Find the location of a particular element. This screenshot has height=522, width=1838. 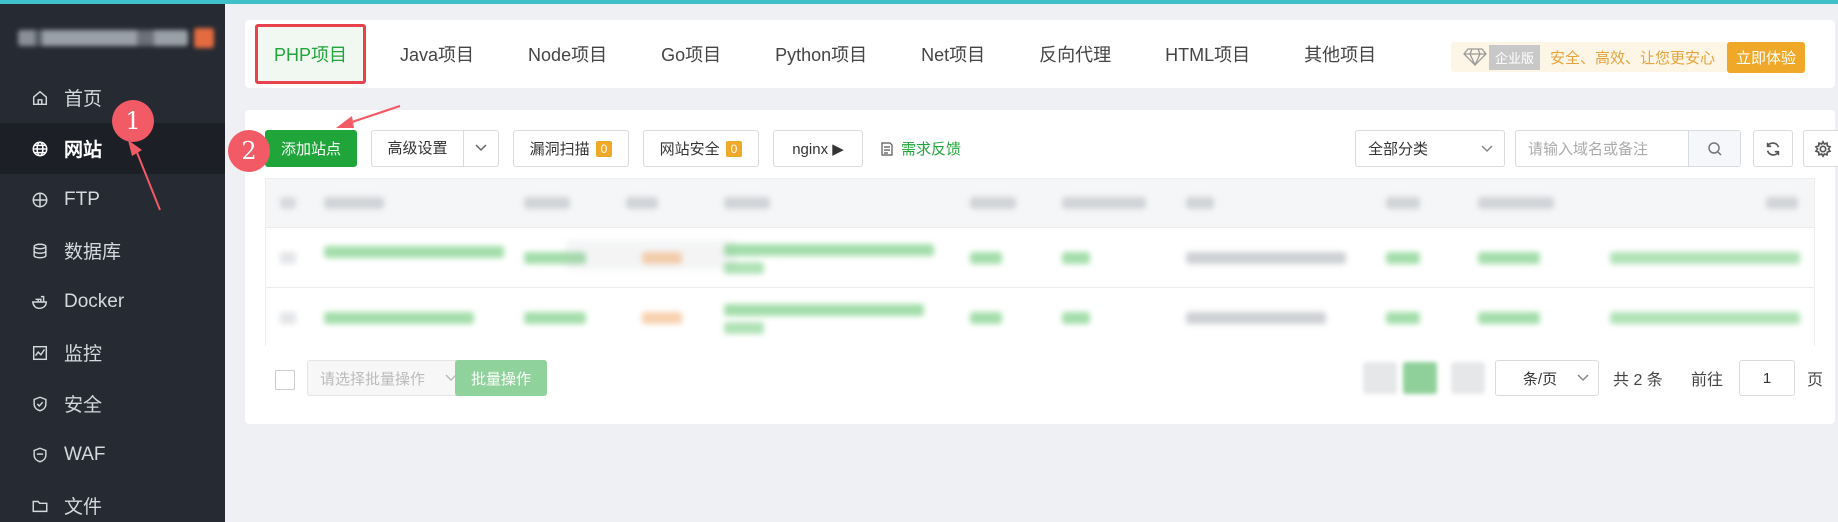

step-marker-1: 1 is located at coordinates (133, 121).